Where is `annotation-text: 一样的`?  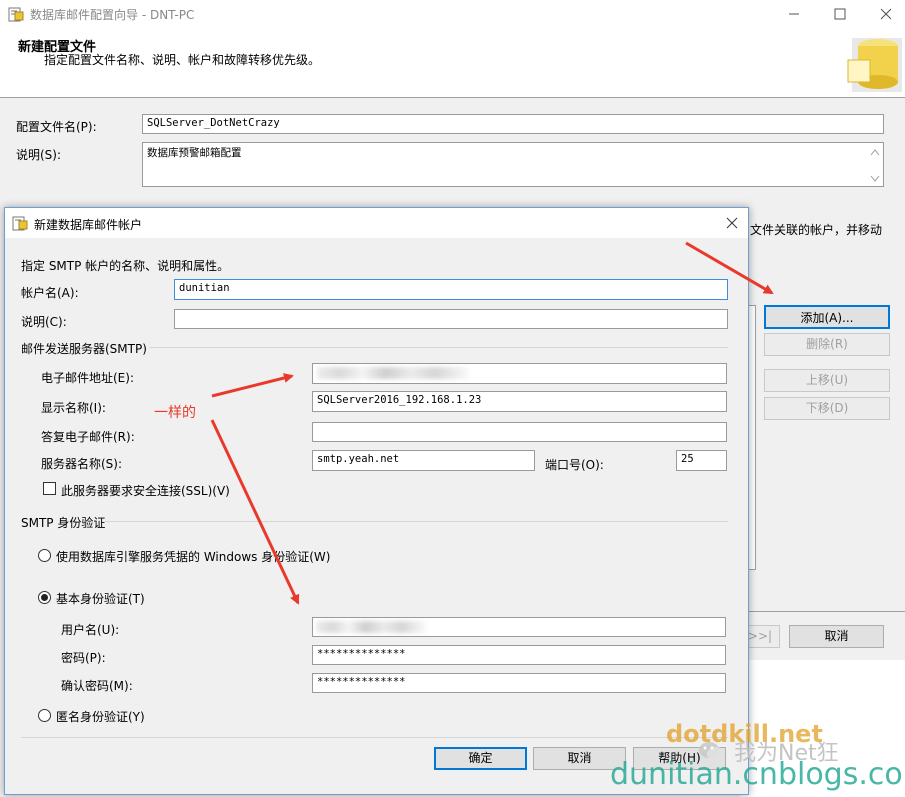 annotation-text: 一样的 is located at coordinates (175, 413).